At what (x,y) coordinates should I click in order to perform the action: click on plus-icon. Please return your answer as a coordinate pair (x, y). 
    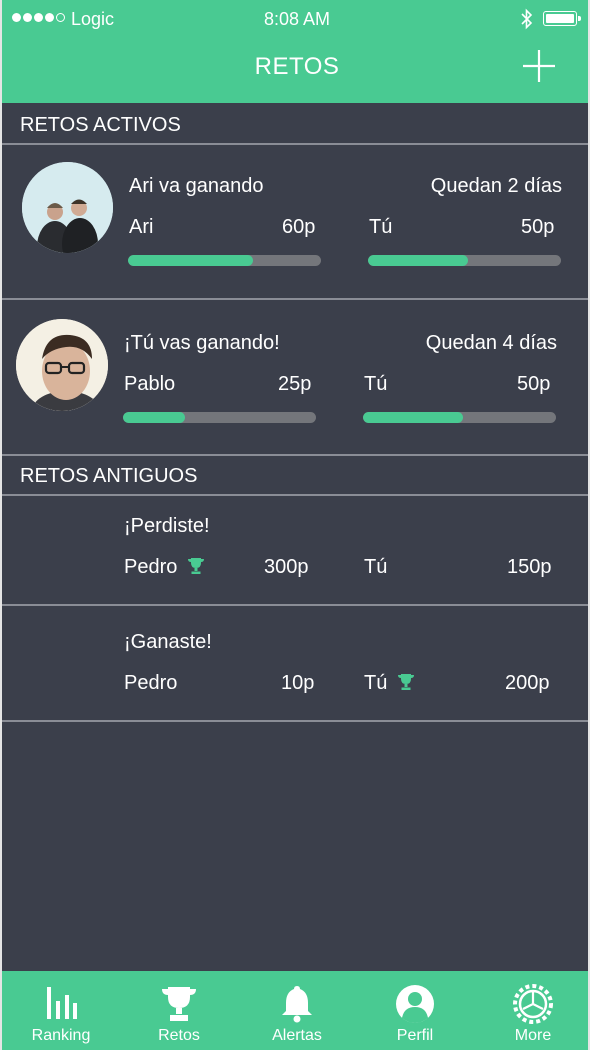
    Looking at the image, I should click on (539, 66).